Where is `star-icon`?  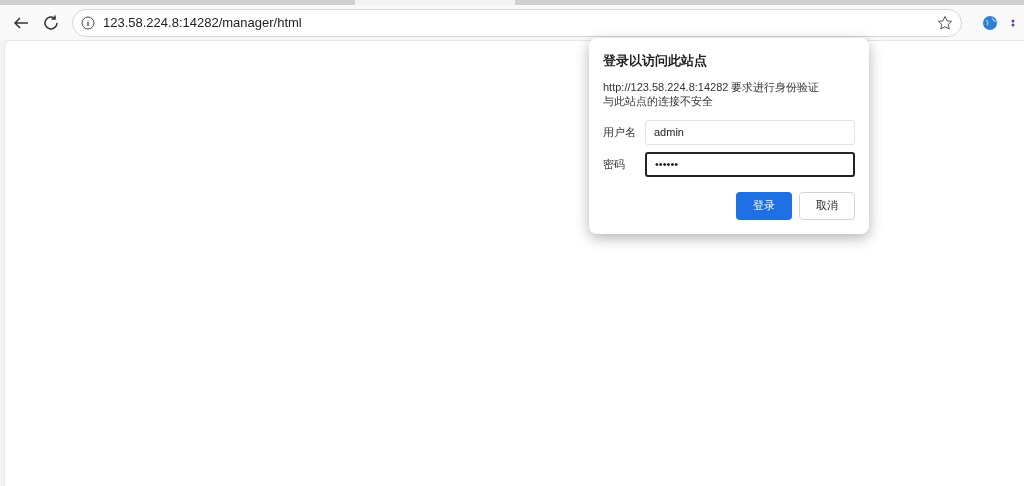
star-icon is located at coordinates (945, 22).